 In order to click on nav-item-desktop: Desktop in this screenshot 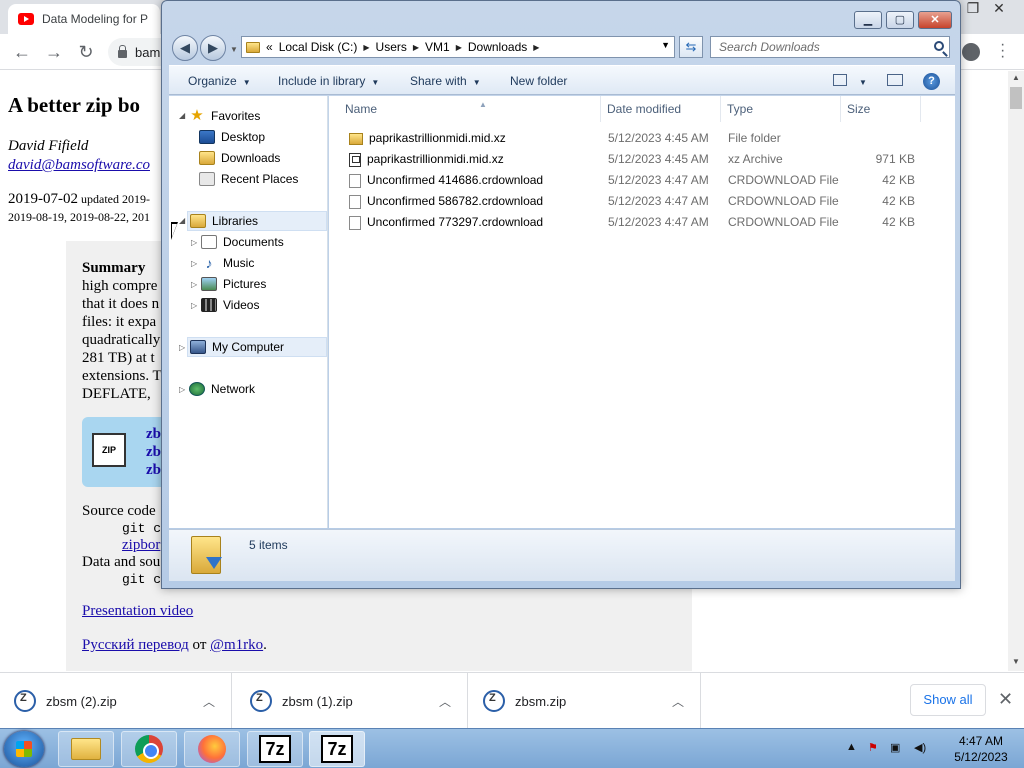, I will do `click(232, 137)`.